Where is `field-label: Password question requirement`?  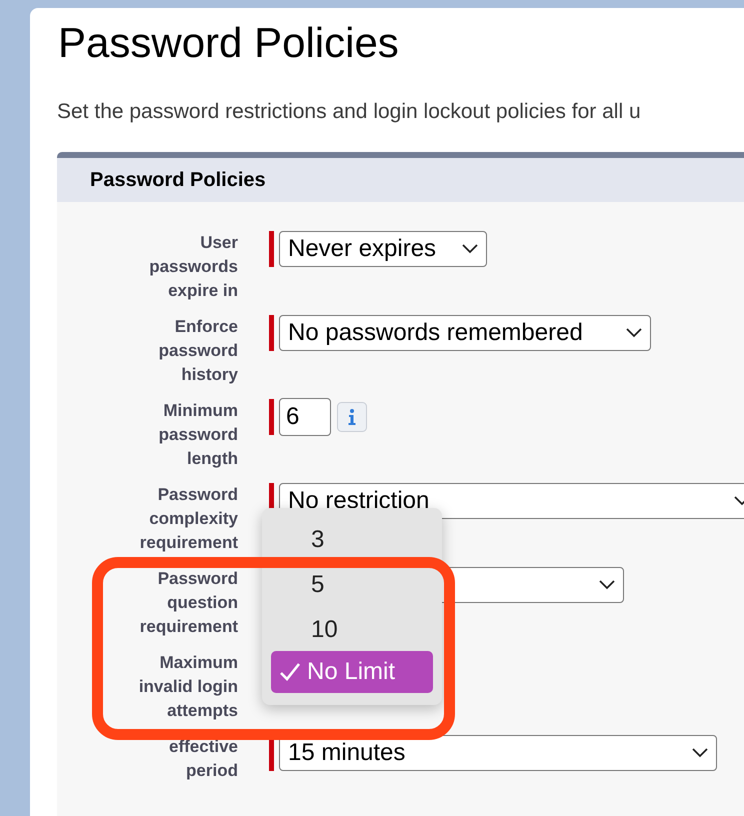
field-label: Password question requirement is located at coordinates (188, 603).